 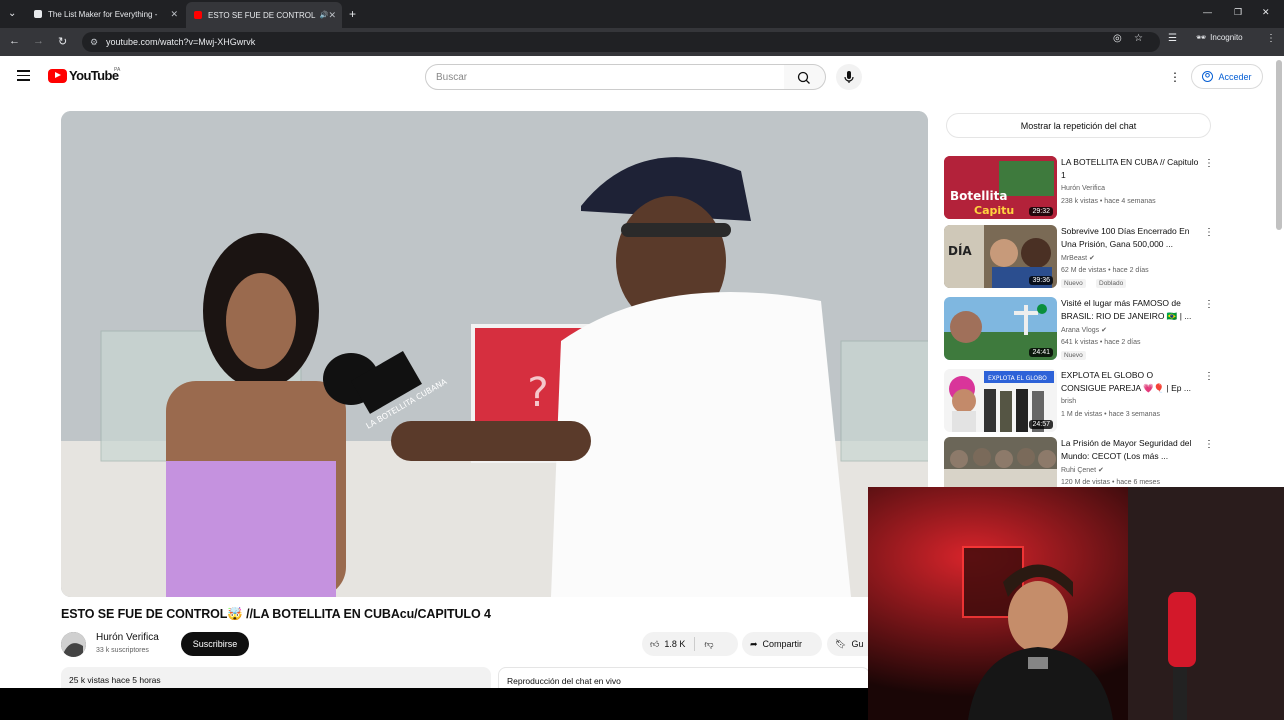 I want to click on signin-button: Acceder, so click(x=1227, y=76).